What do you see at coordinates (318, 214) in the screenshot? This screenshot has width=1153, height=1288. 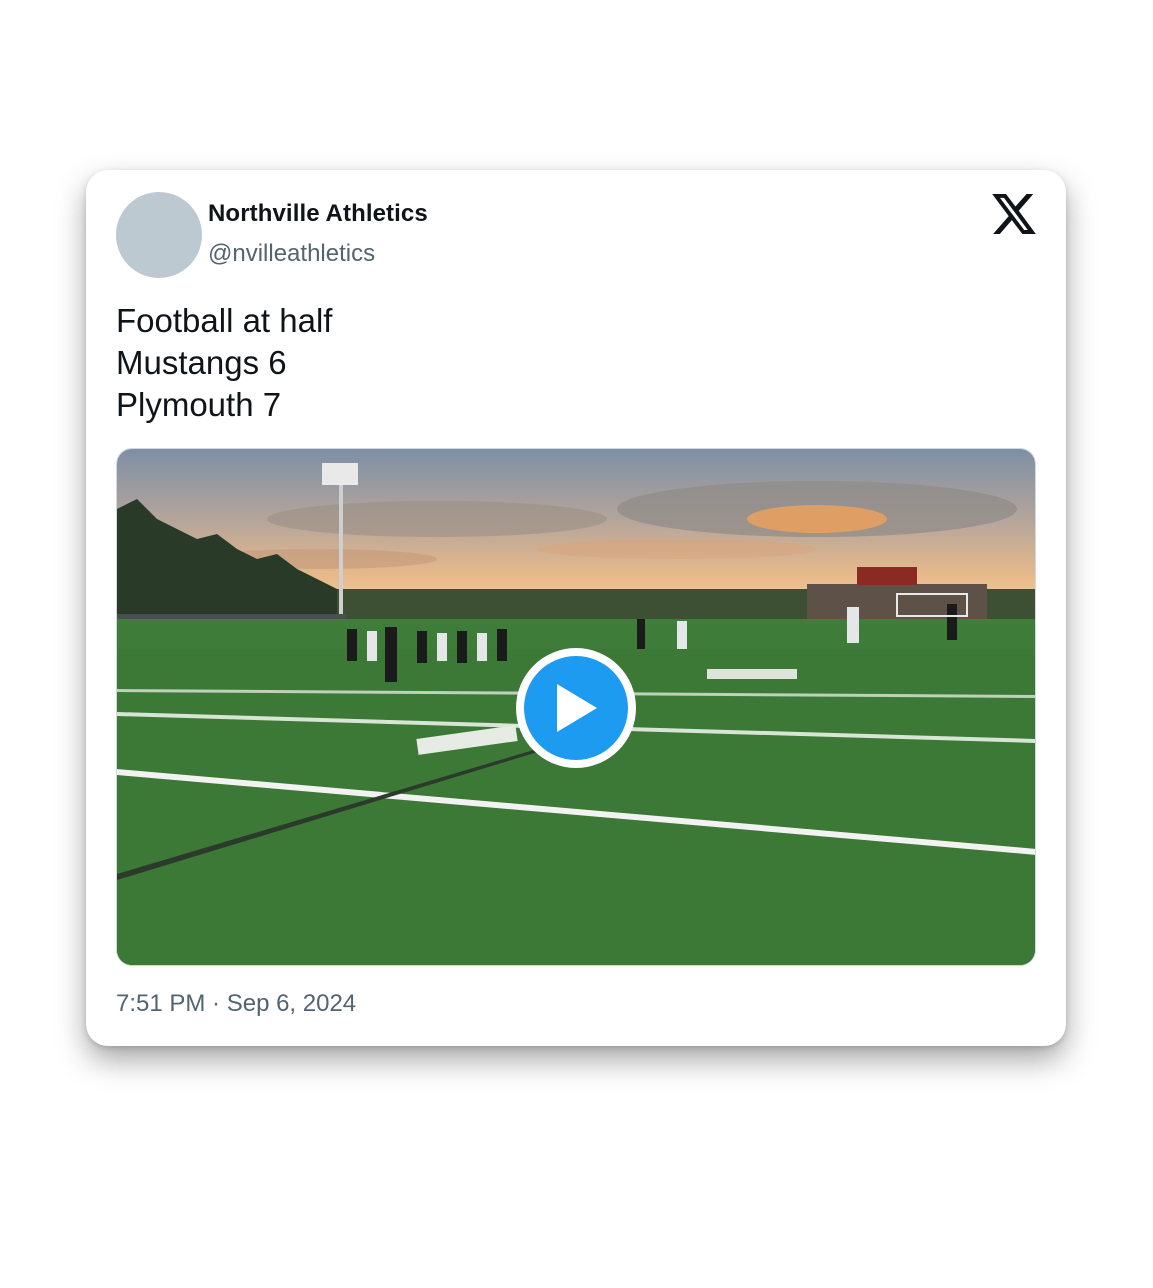 I see `author-name: Northville Athletics` at bounding box center [318, 214].